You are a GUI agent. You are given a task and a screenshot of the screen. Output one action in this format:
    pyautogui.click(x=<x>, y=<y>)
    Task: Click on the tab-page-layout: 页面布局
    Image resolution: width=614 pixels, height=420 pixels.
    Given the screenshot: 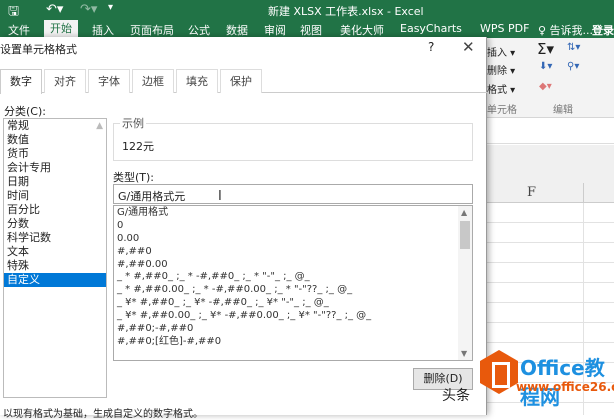 What is the action you would take?
    pyautogui.click(x=152, y=30)
    